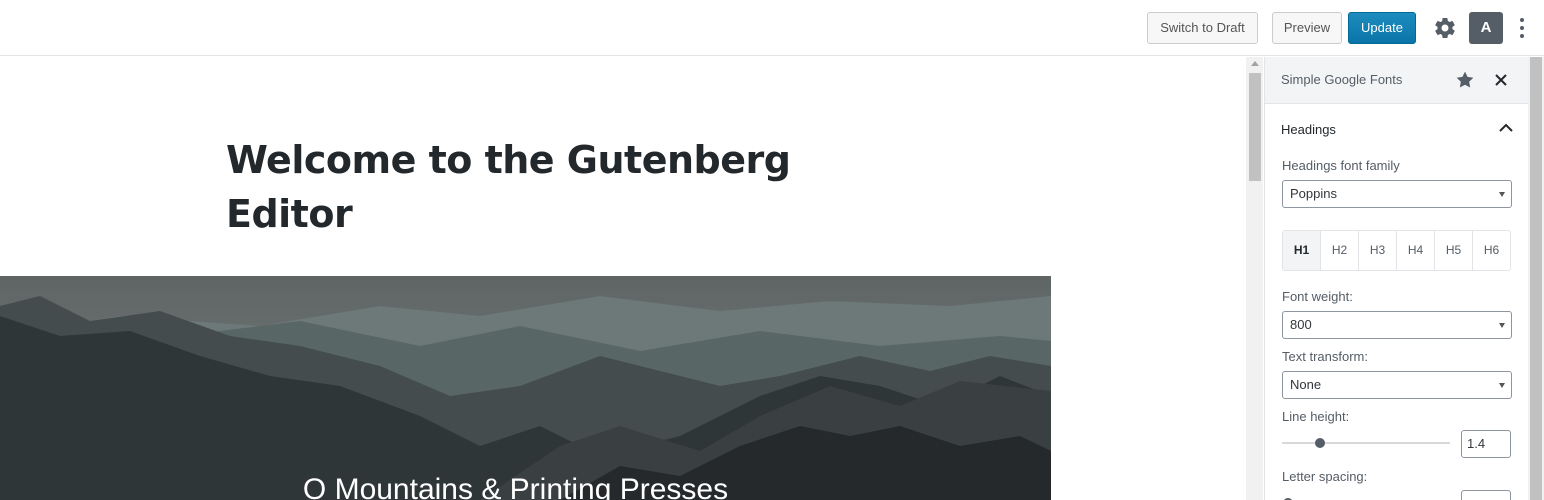 Image resolution: width=1544 pixels, height=500 pixels. I want to click on line-height-label: Line height:, so click(1316, 416).